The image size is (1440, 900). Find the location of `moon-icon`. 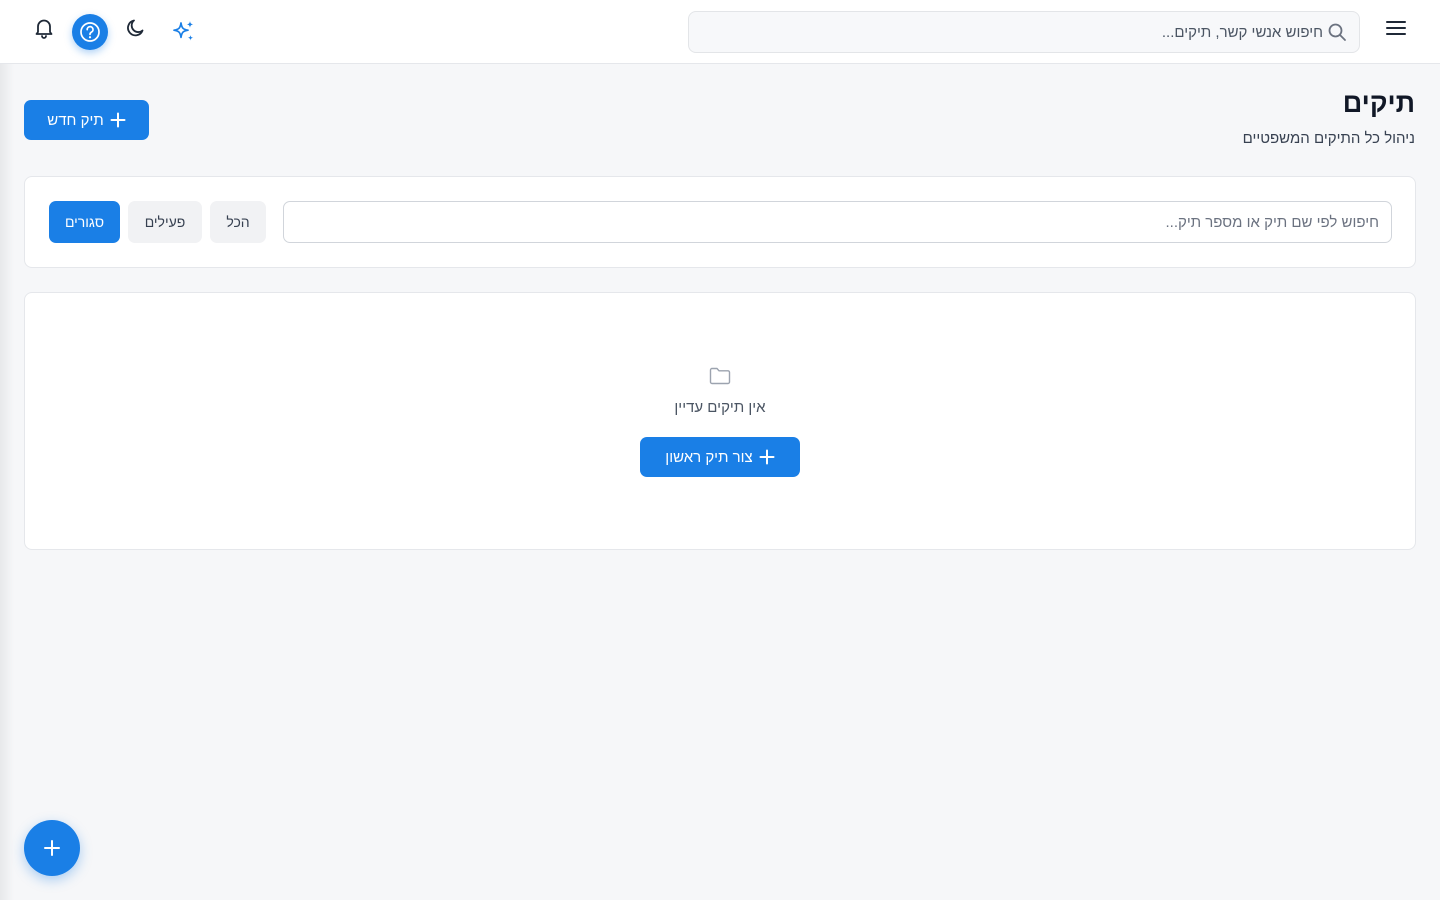

moon-icon is located at coordinates (135, 28).